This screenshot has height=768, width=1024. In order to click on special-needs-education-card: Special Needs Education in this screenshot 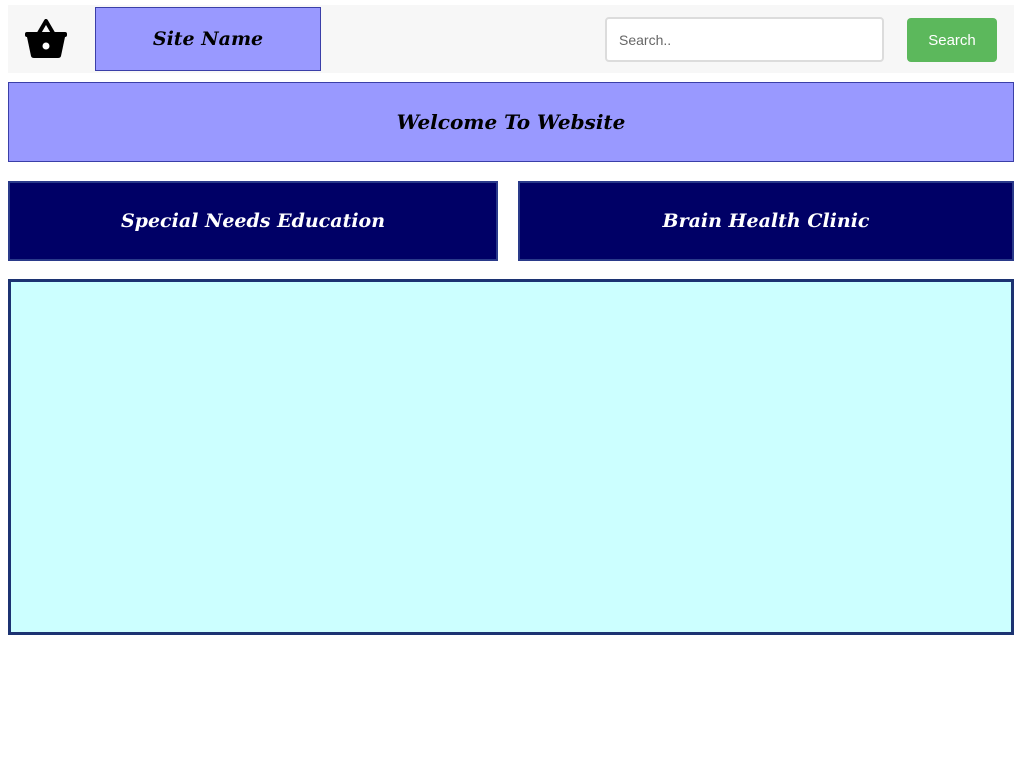, I will do `click(253, 221)`.